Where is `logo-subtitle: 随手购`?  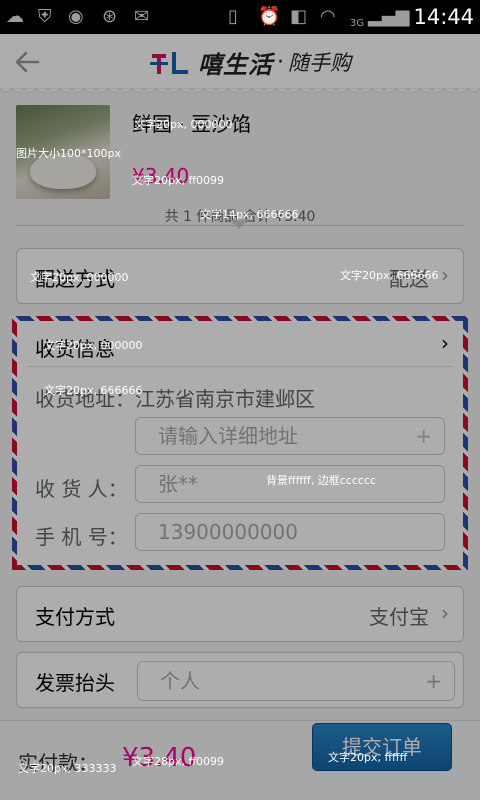
logo-subtitle: 随手购 is located at coordinates (319, 63).